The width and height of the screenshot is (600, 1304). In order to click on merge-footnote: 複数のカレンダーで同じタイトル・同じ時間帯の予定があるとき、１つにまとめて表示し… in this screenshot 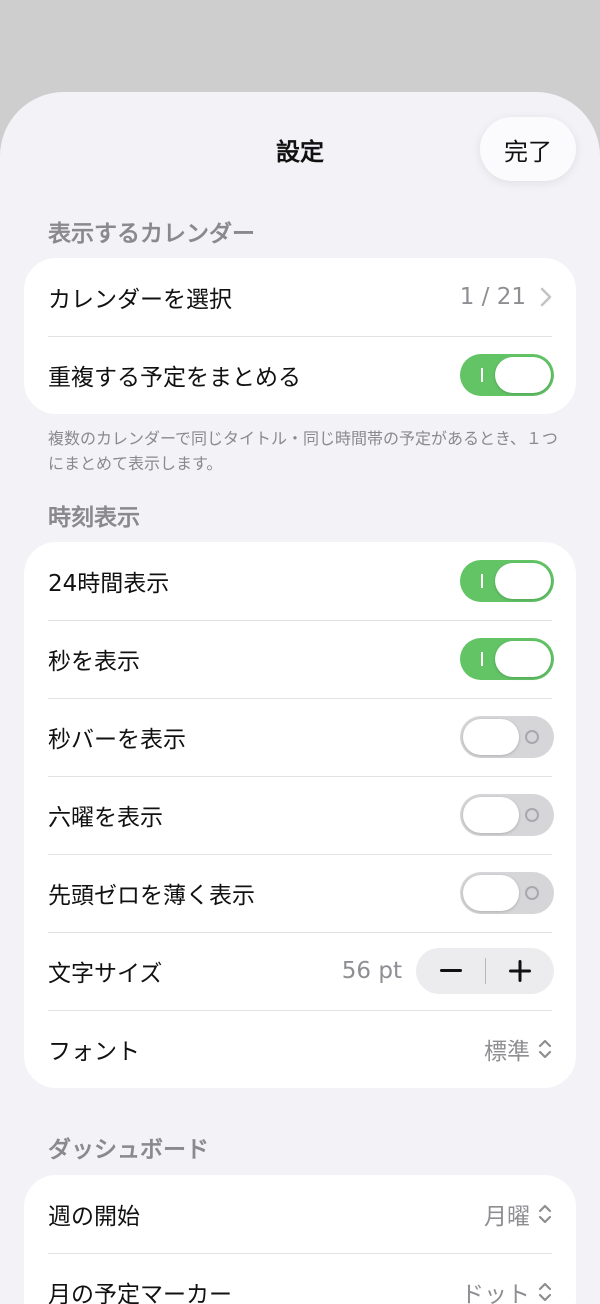, I will do `click(303, 451)`.